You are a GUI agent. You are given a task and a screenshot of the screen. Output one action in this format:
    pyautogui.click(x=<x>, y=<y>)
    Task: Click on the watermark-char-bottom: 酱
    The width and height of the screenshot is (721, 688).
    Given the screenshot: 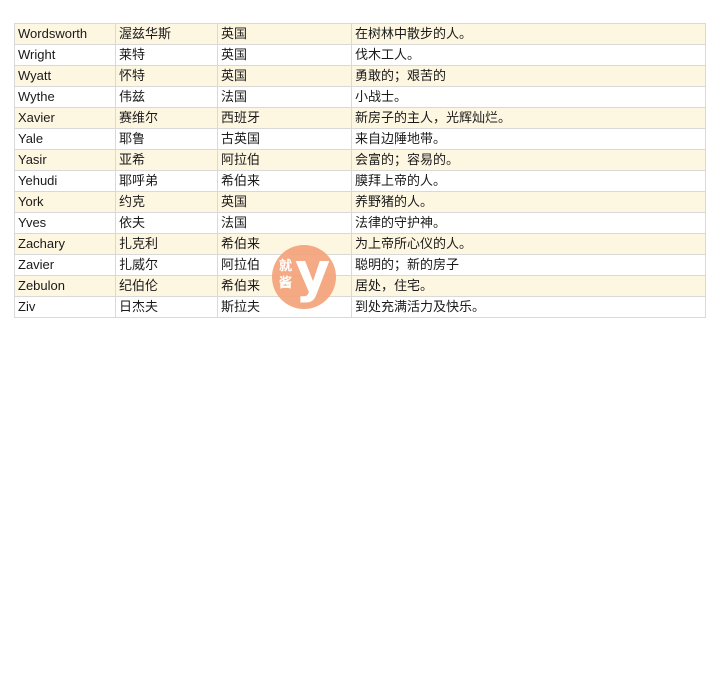 What is the action you would take?
    pyautogui.click(x=286, y=283)
    